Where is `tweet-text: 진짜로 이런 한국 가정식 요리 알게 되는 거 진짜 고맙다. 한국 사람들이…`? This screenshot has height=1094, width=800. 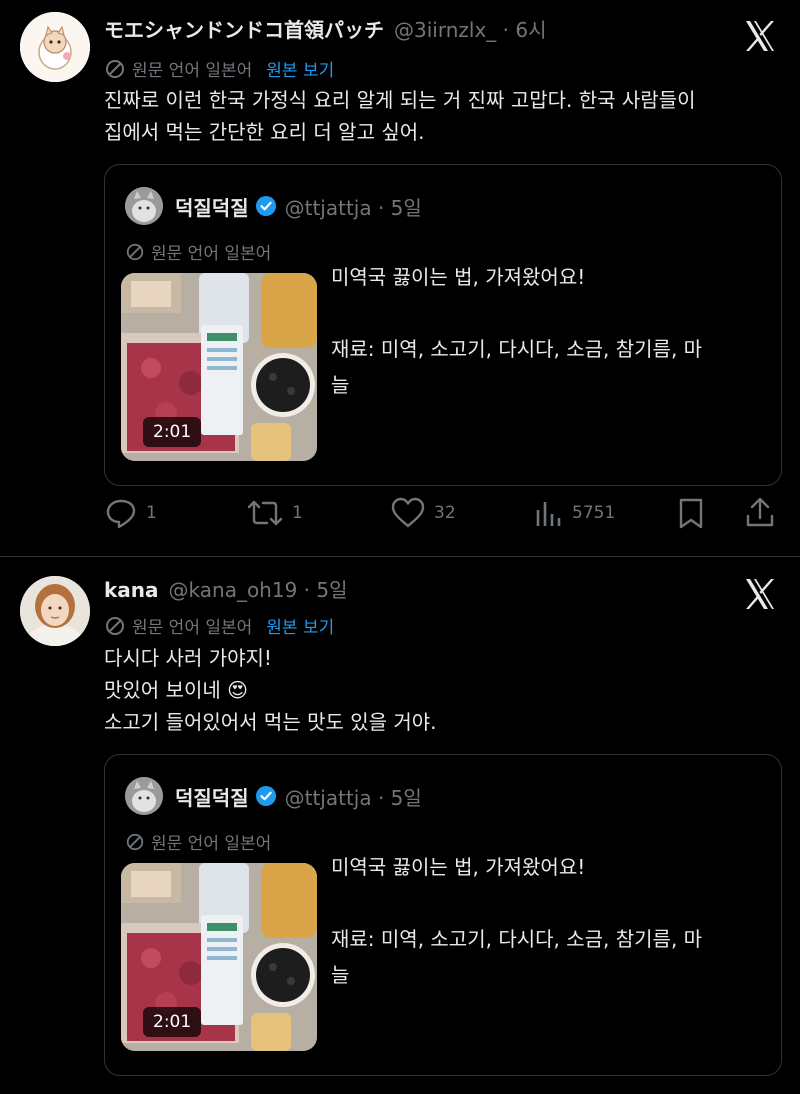
tweet-text: 진짜로 이런 한국 가정식 요리 알게 되는 거 진짜 고맙다. 한국 사람들이… is located at coordinates (444, 116).